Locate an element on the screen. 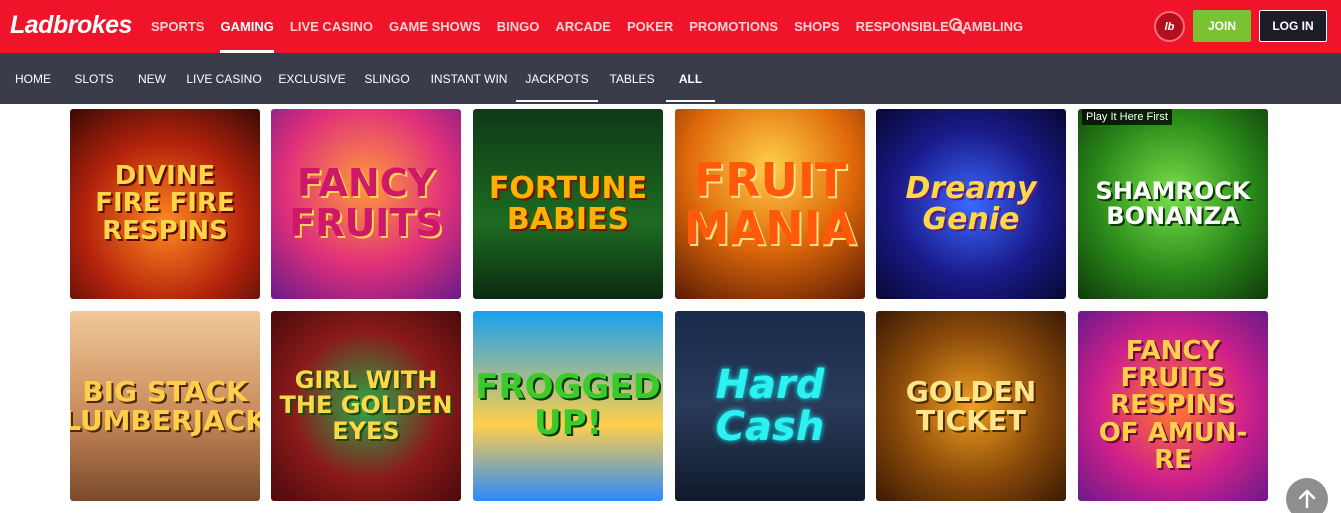 The image size is (1341, 513). game-title: GIRL WITH THE GOLDEN EYES is located at coordinates (366, 405).